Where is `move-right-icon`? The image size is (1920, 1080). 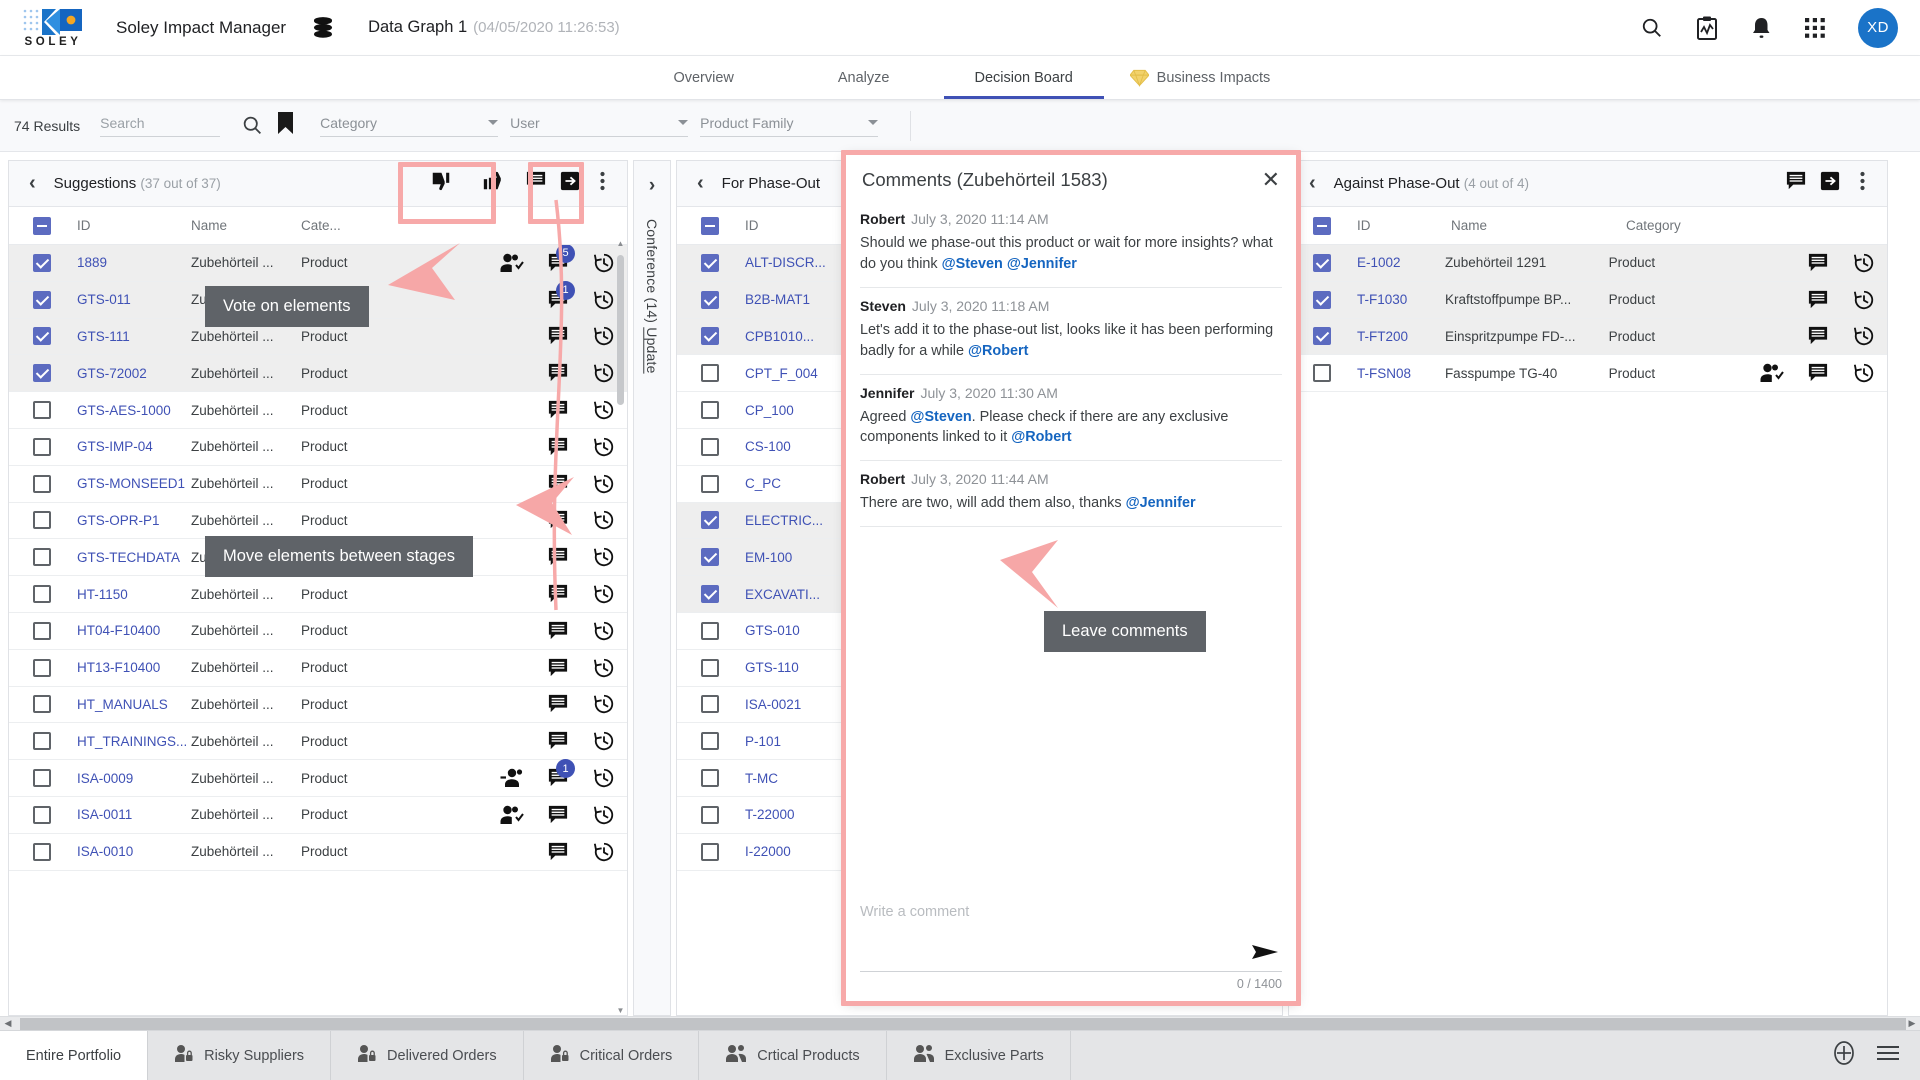 move-right-icon is located at coordinates (1830, 183).